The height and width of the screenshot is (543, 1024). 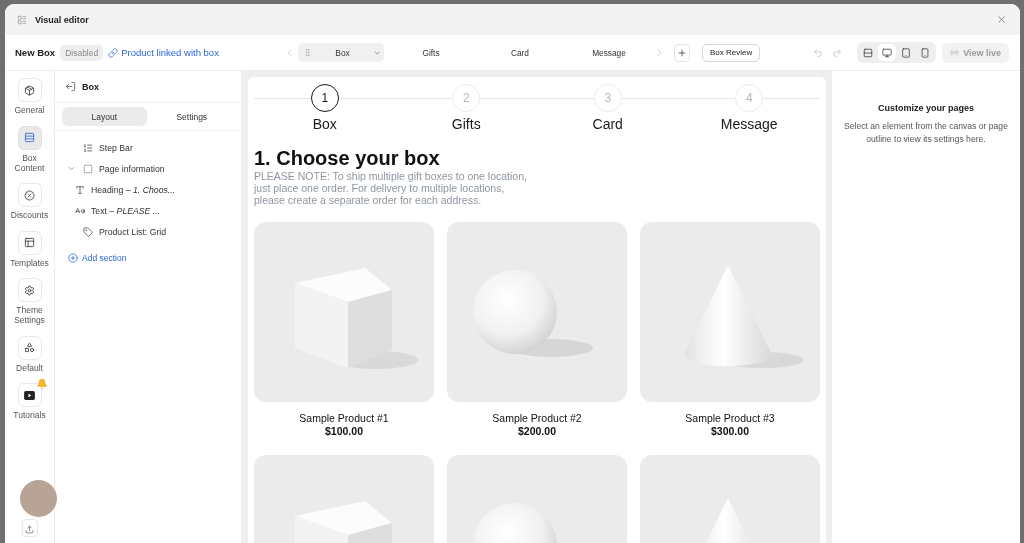 I want to click on broadcast-icon, so click(x=955, y=52).